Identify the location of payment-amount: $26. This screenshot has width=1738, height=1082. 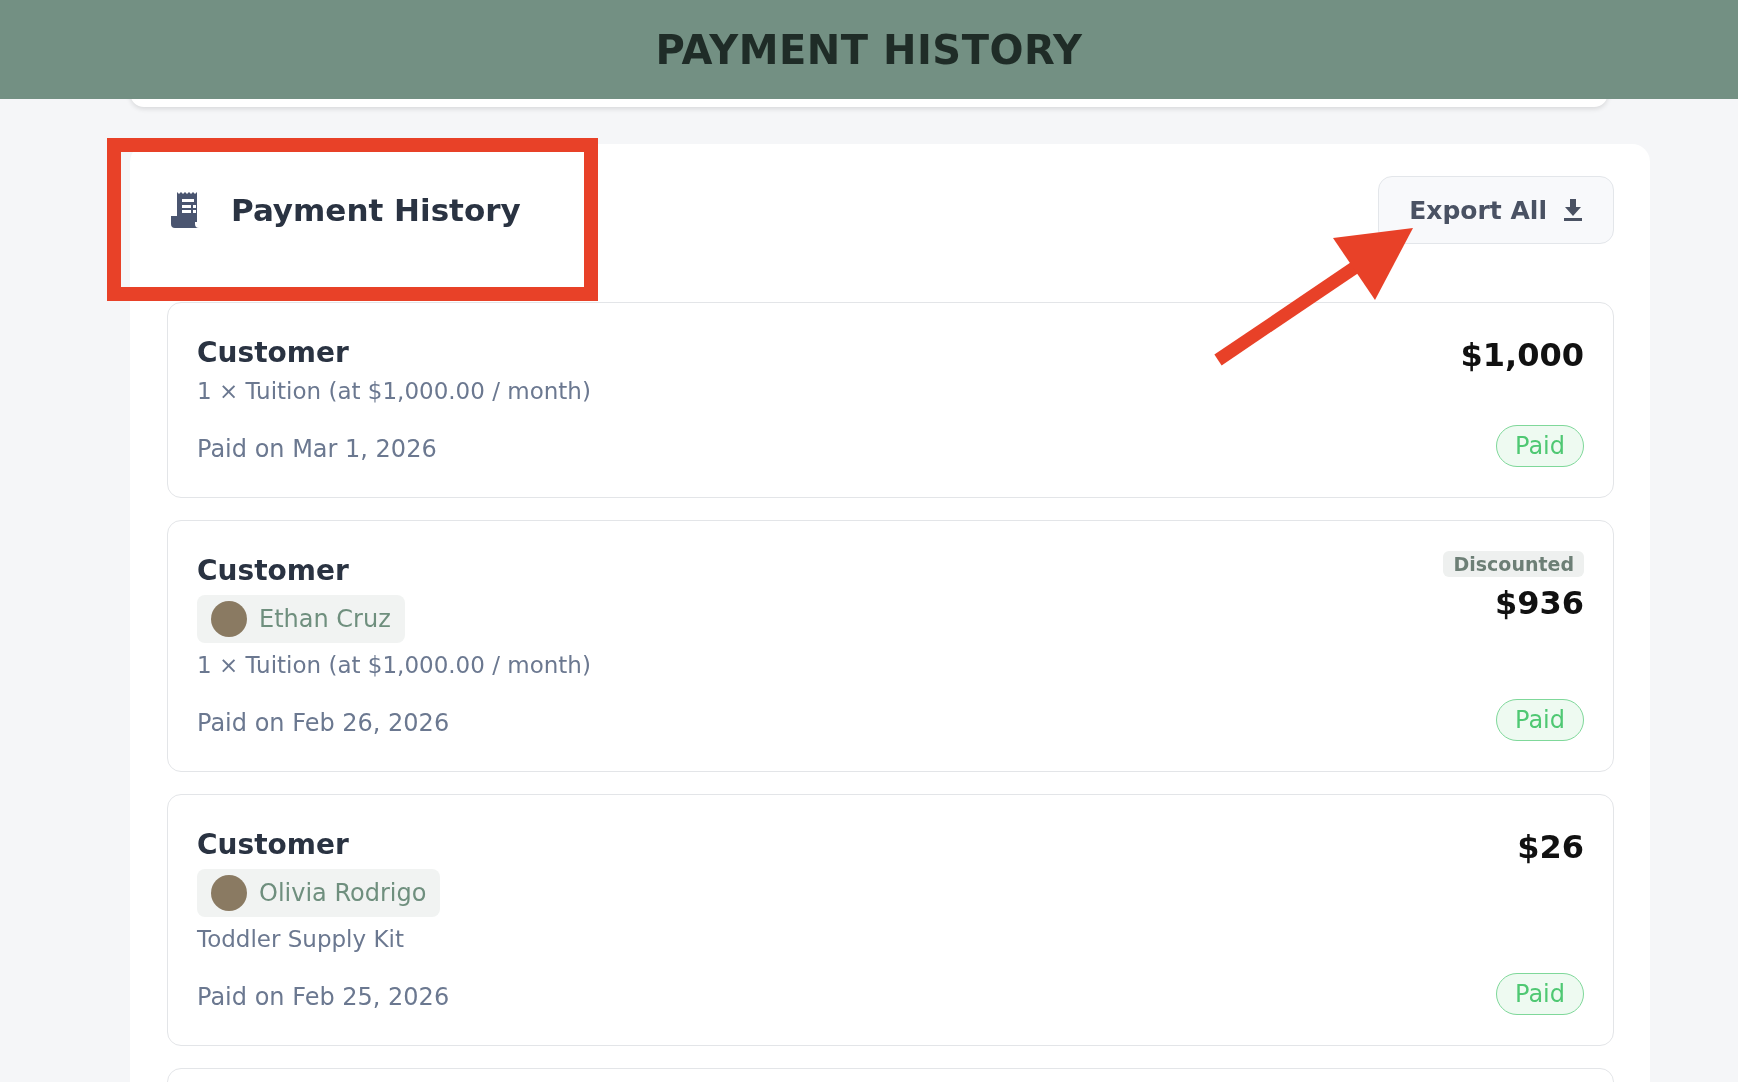
(1550, 847).